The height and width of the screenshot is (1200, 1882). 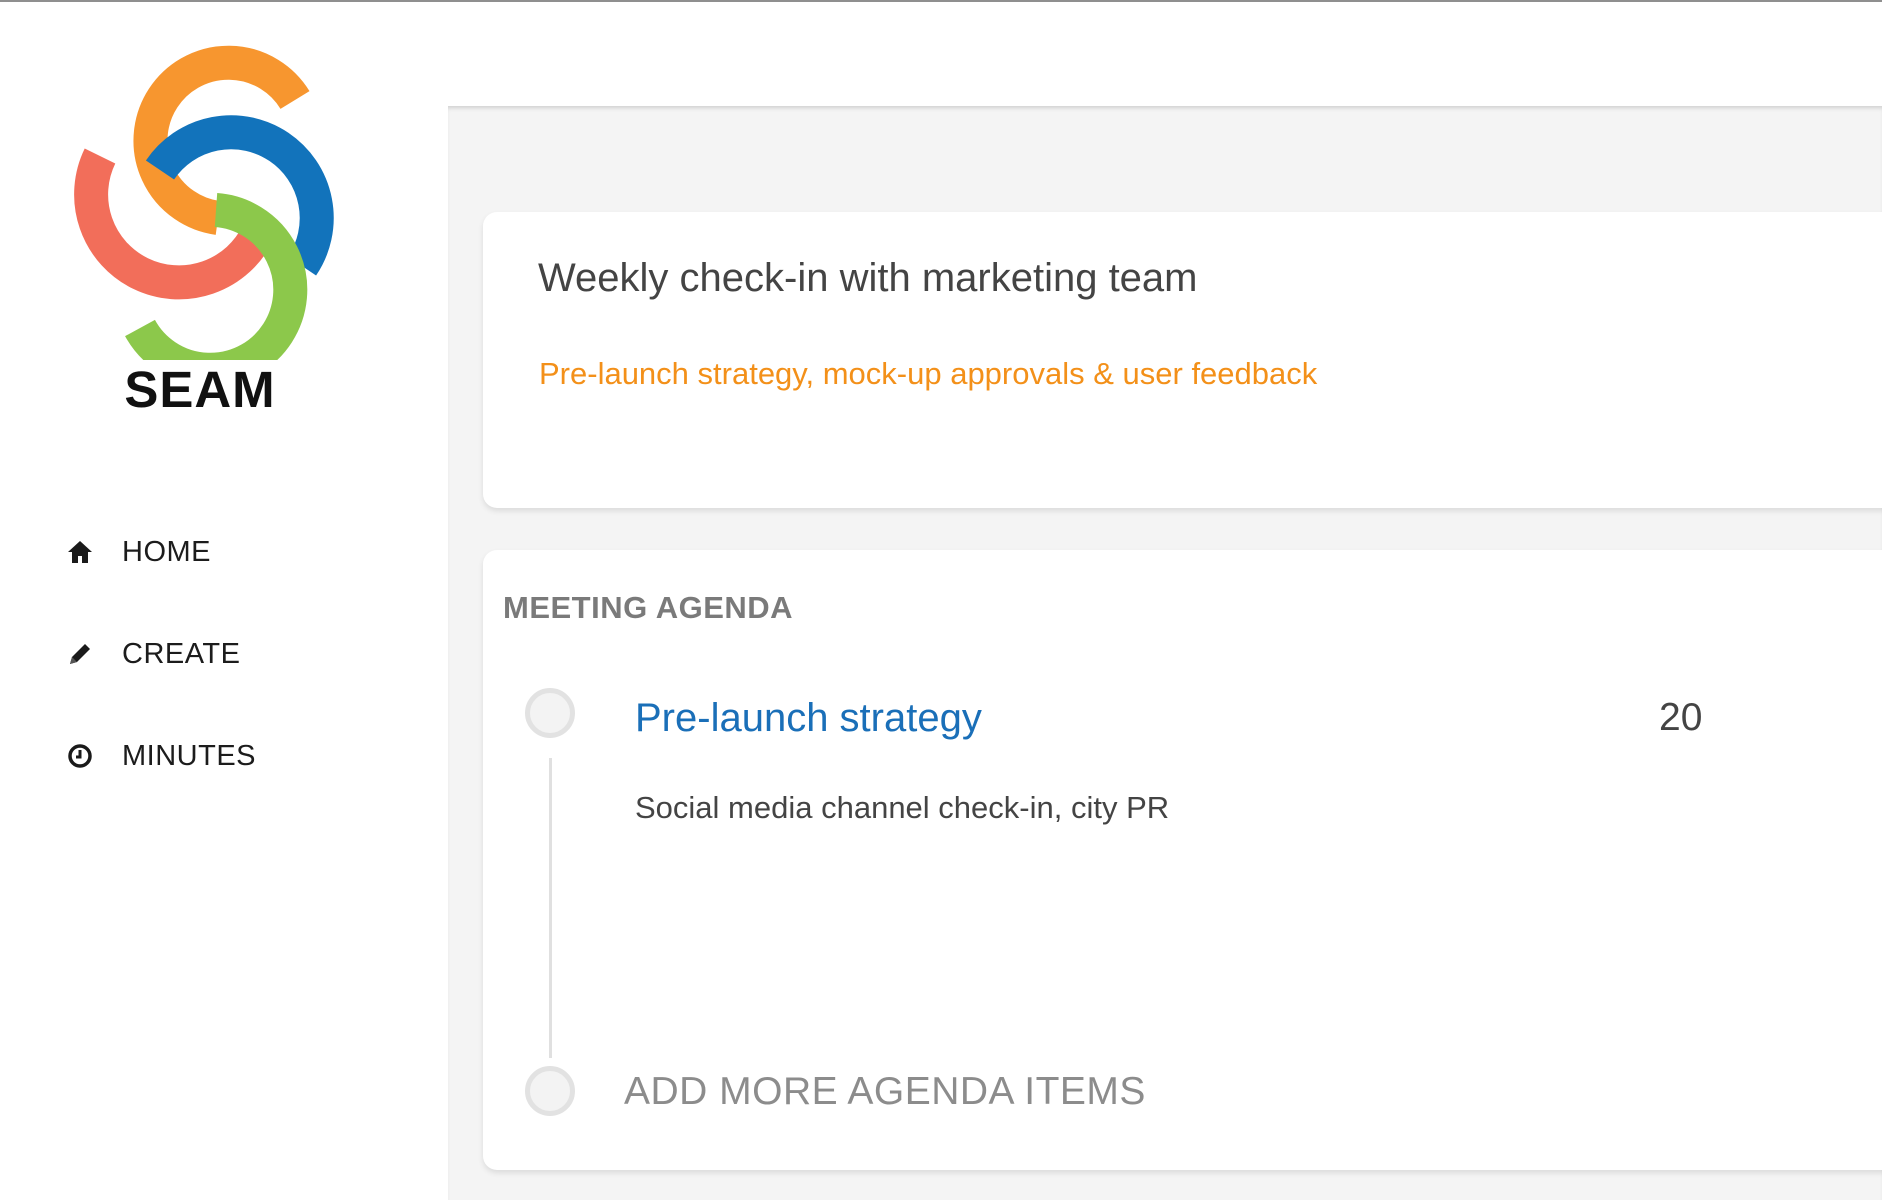 What do you see at coordinates (1165, 54) in the screenshot?
I see `top-header` at bounding box center [1165, 54].